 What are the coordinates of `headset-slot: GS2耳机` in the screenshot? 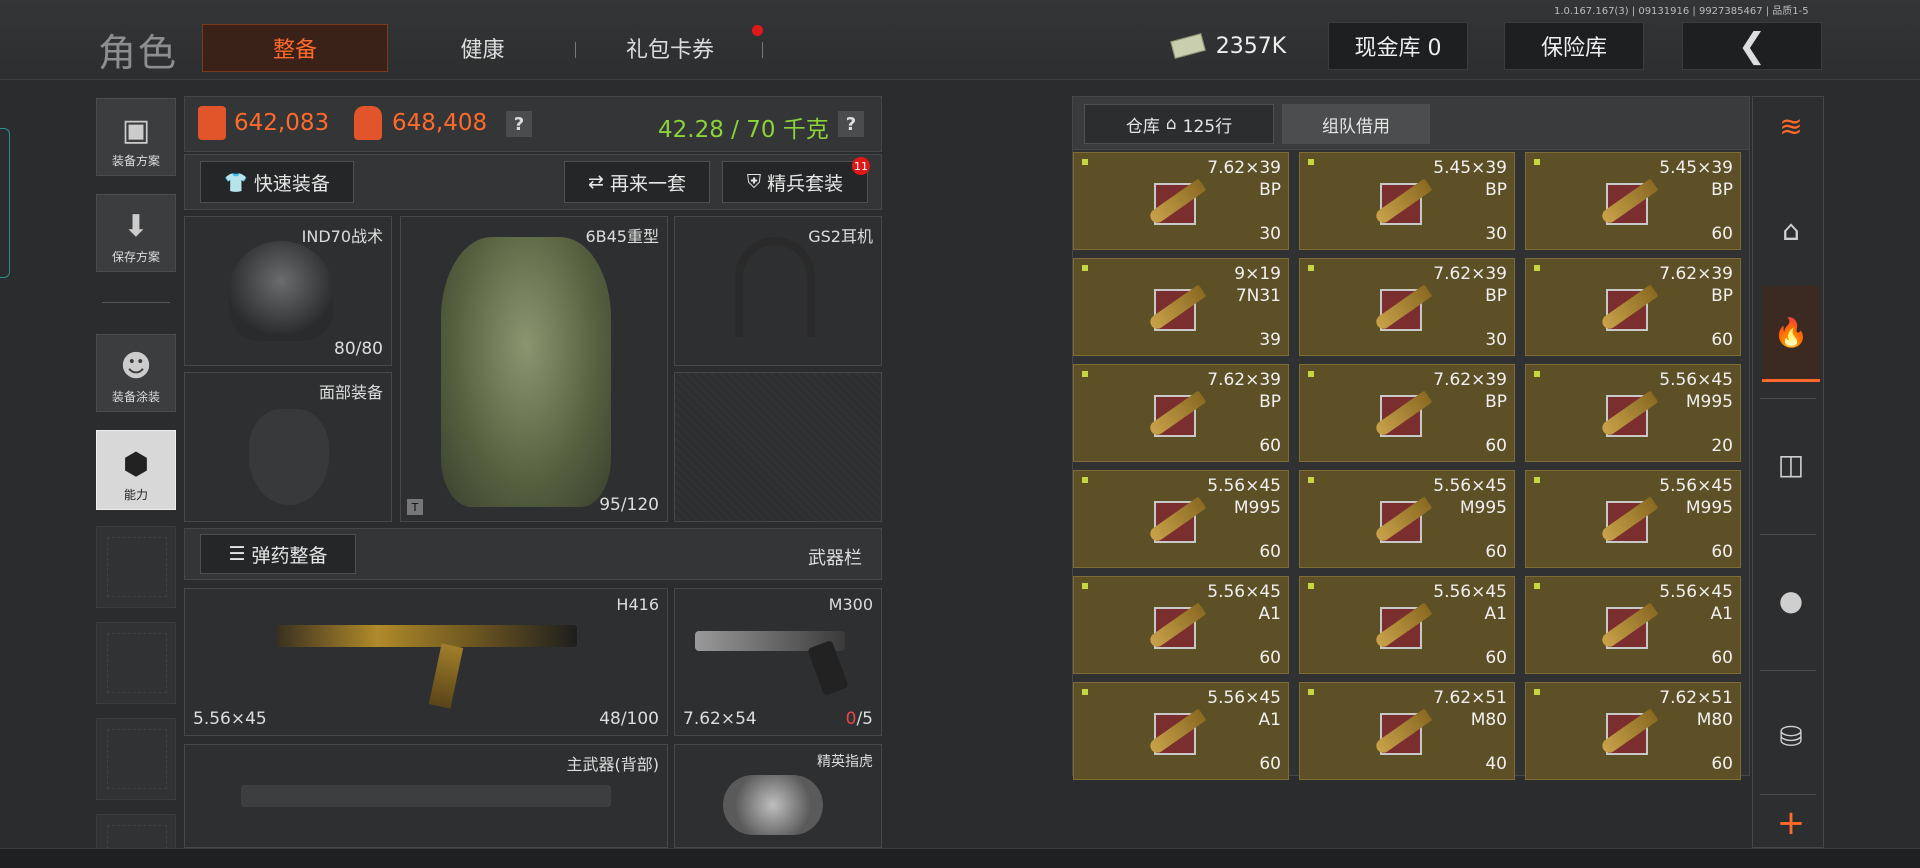 It's located at (778, 291).